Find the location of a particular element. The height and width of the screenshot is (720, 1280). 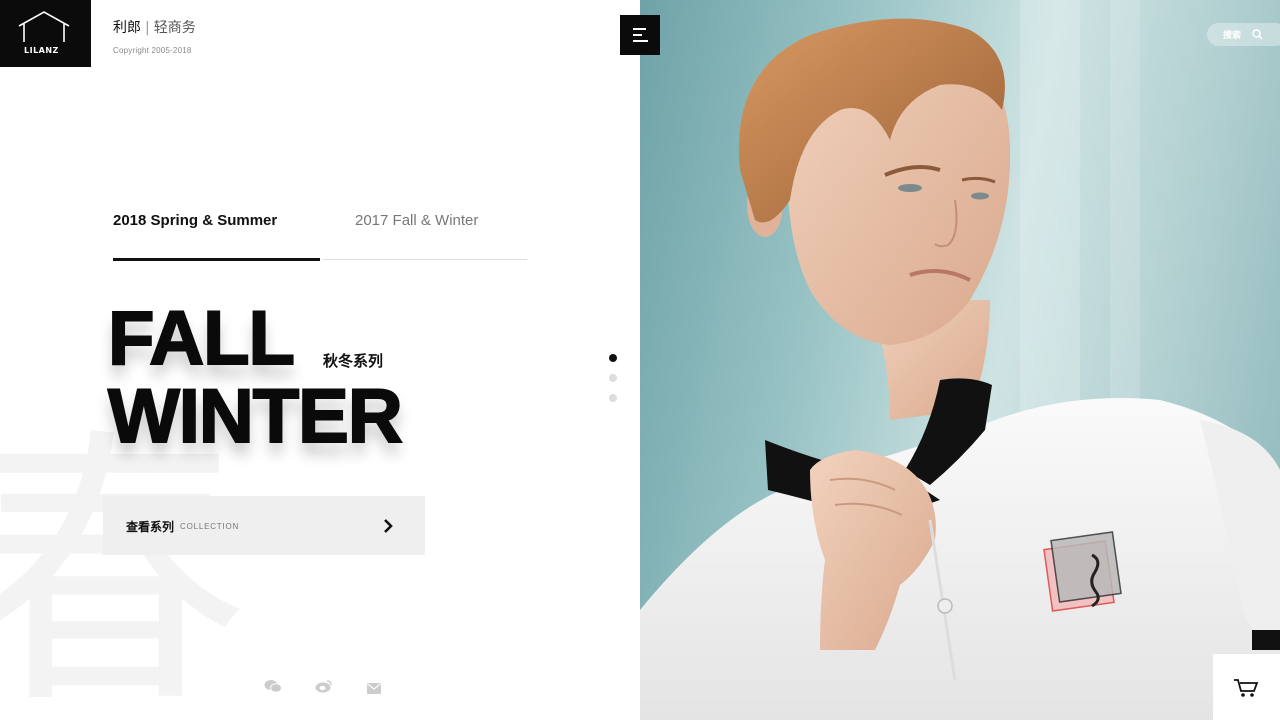

hero-line-winter: WINTER is located at coordinates (255, 416).